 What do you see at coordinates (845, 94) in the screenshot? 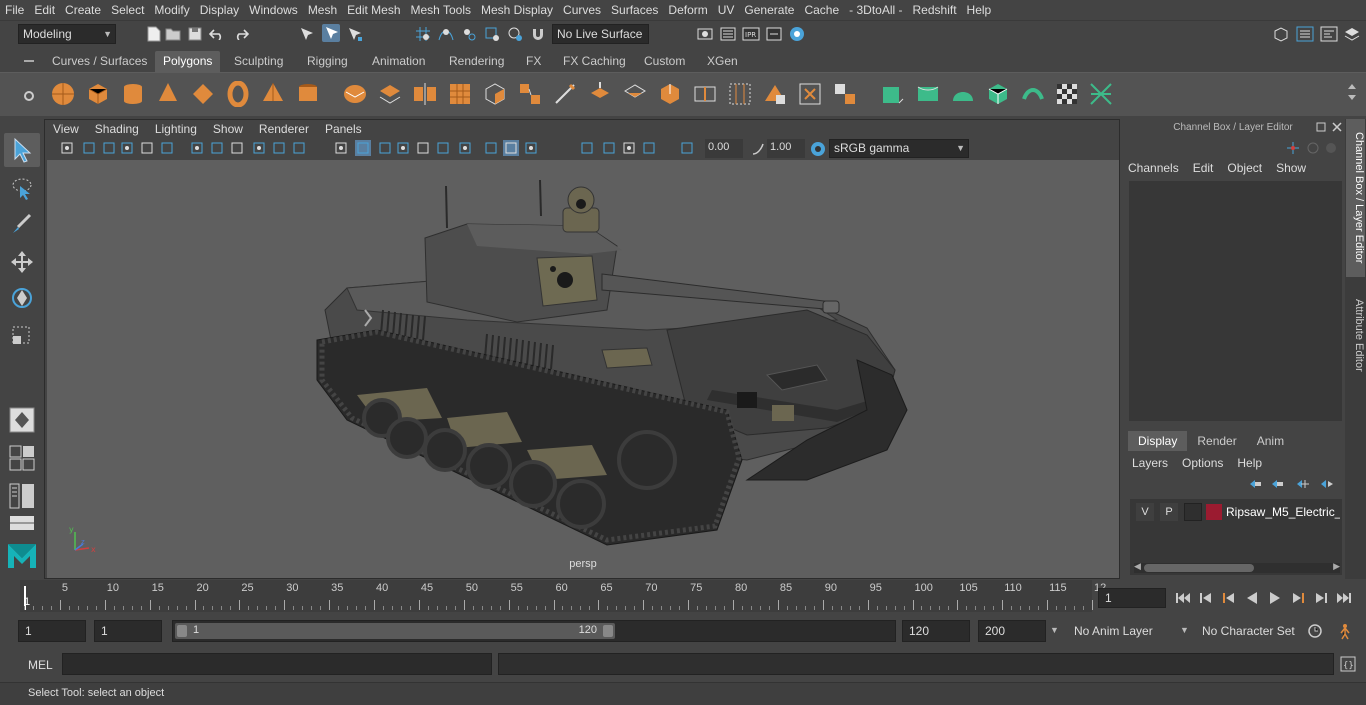
I see `merge-icon` at bounding box center [845, 94].